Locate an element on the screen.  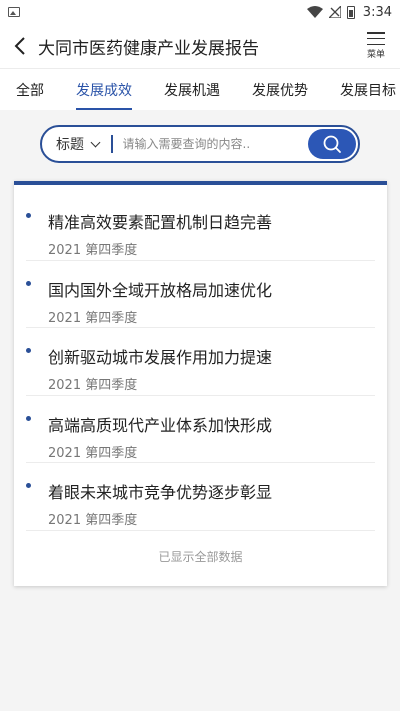
search-button is located at coordinates (332, 144).